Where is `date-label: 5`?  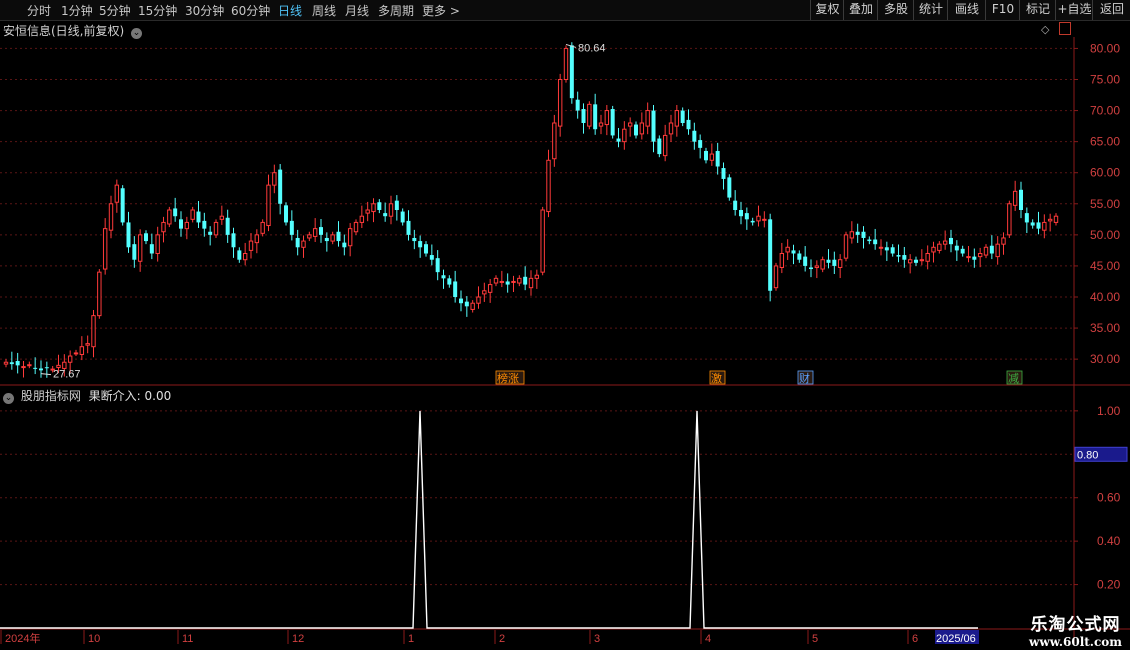 date-label: 5 is located at coordinates (815, 639).